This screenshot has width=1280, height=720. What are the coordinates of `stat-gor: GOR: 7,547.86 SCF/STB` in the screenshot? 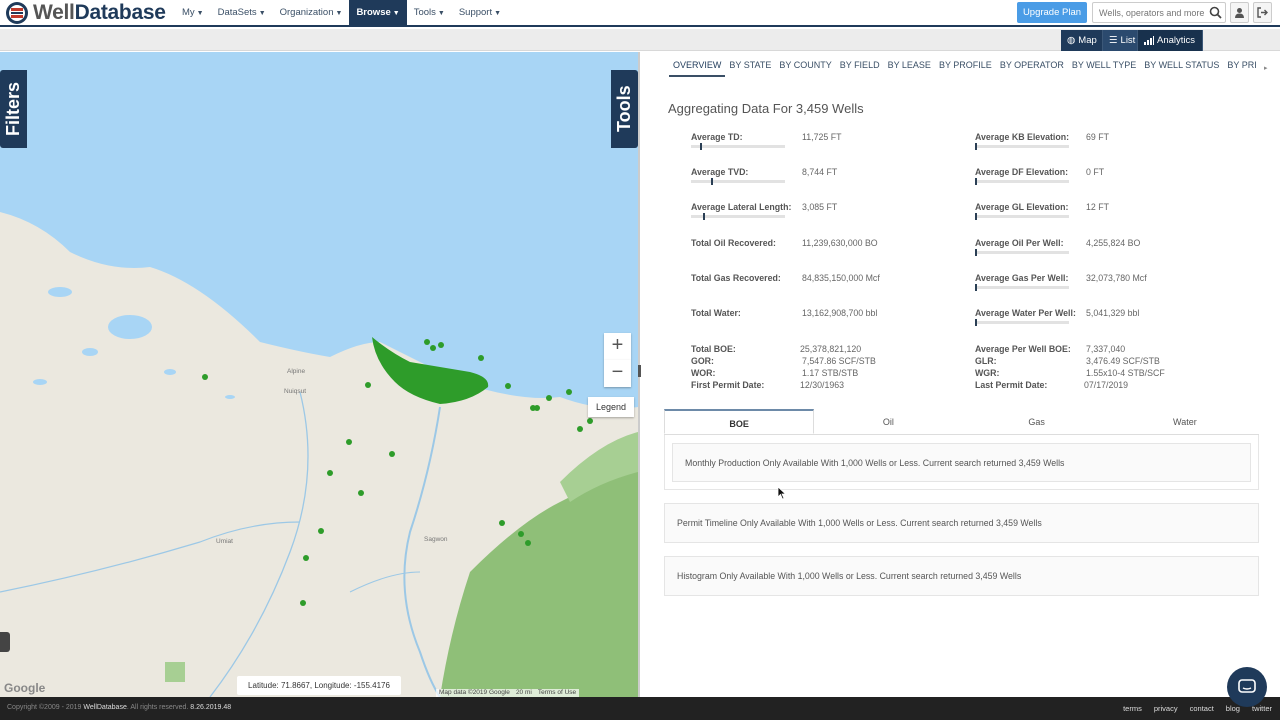 It's located at (783, 361).